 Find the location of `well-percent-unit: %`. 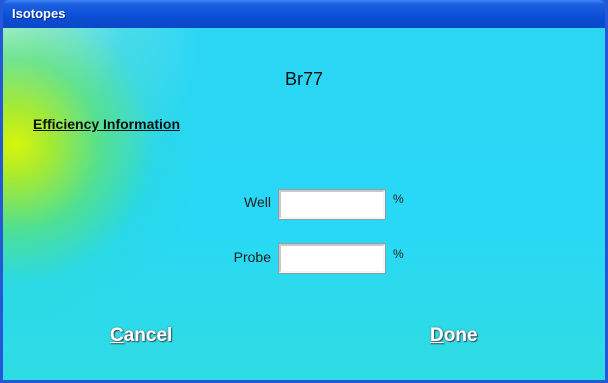

well-percent-unit: % is located at coordinates (398, 199).